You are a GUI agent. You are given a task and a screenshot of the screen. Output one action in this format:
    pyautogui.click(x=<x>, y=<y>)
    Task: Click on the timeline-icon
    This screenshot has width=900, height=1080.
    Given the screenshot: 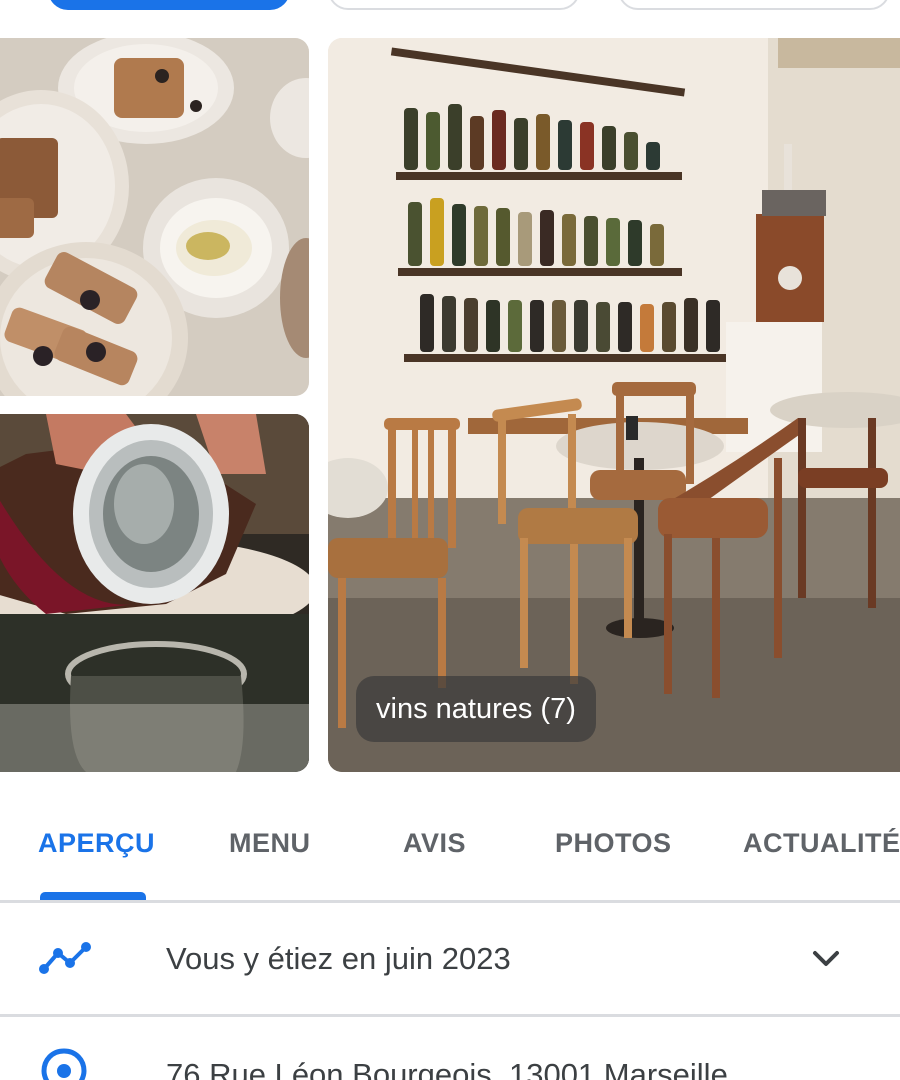 What is the action you would take?
    pyautogui.click(x=65, y=961)
    